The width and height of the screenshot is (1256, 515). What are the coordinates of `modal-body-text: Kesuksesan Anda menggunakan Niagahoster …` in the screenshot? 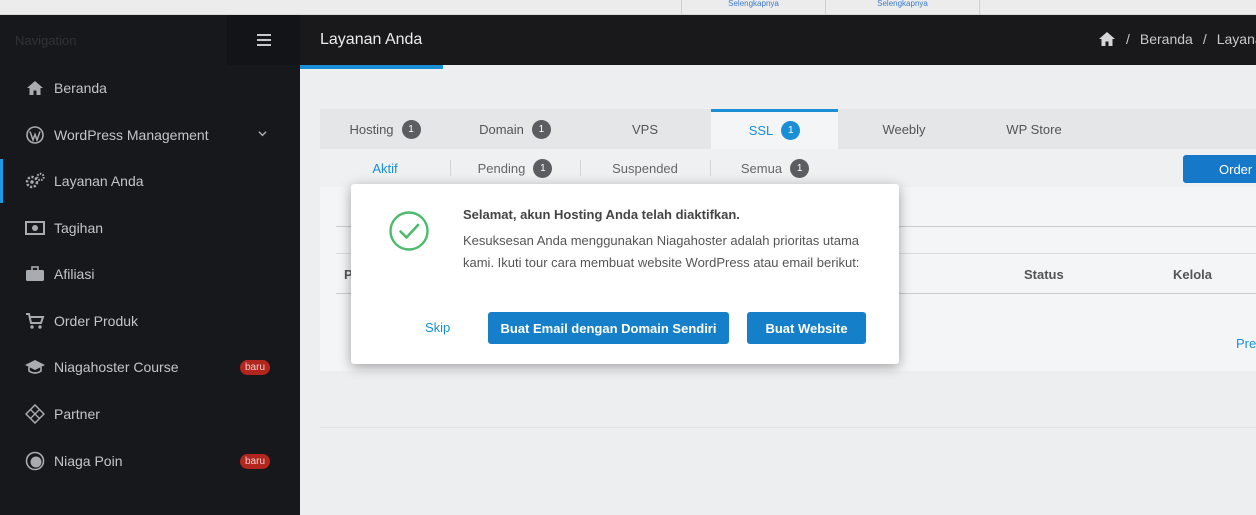 It's located at (661, 251).